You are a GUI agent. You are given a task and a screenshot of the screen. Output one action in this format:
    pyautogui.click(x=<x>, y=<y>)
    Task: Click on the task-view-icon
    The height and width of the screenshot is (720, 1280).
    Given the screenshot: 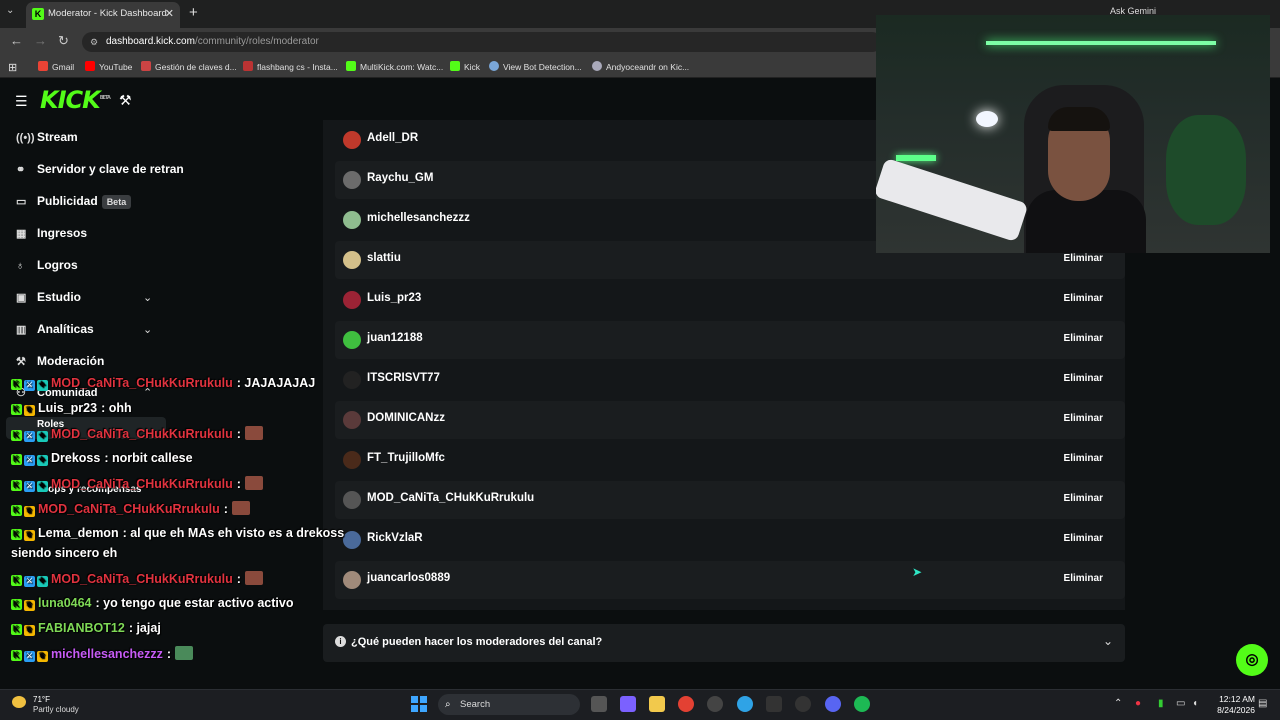 What is the action you would take?
    pyautogui.click(x=599, y=704)
    